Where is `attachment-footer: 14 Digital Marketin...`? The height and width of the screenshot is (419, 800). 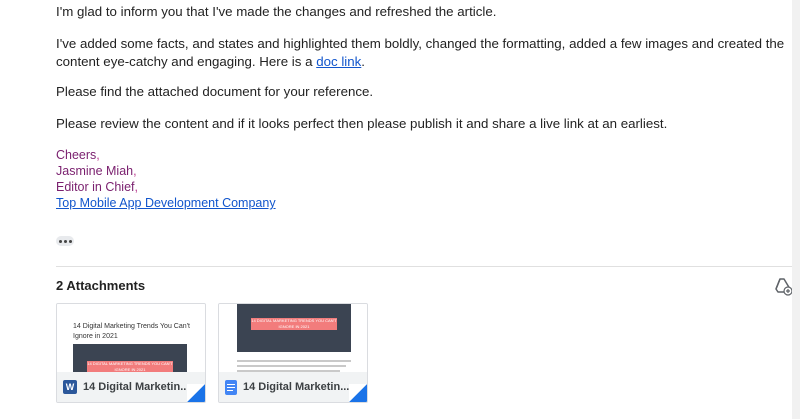
attachment-footer: 14 Digital Marketin... is located at coordinates (293, 387).